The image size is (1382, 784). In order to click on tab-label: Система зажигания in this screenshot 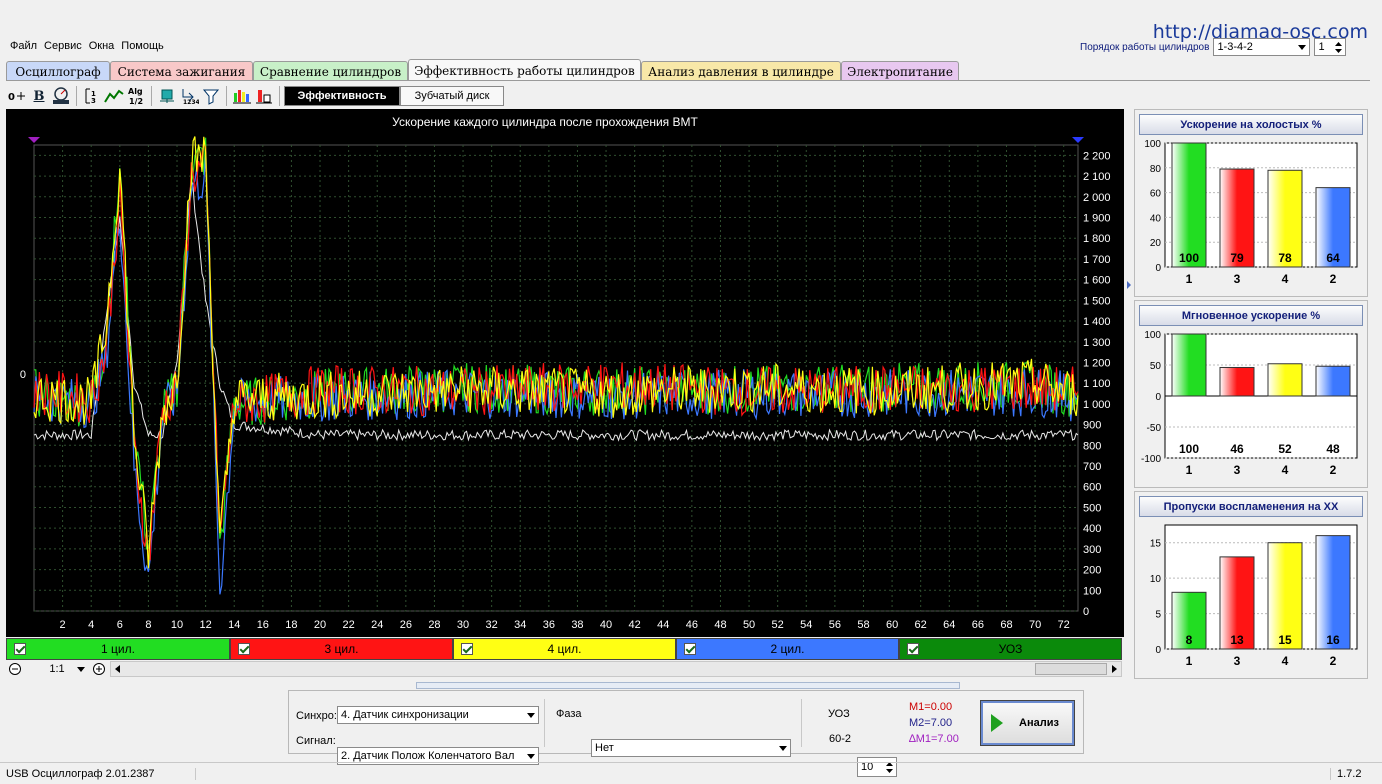, I will do `click(181, 71)`.